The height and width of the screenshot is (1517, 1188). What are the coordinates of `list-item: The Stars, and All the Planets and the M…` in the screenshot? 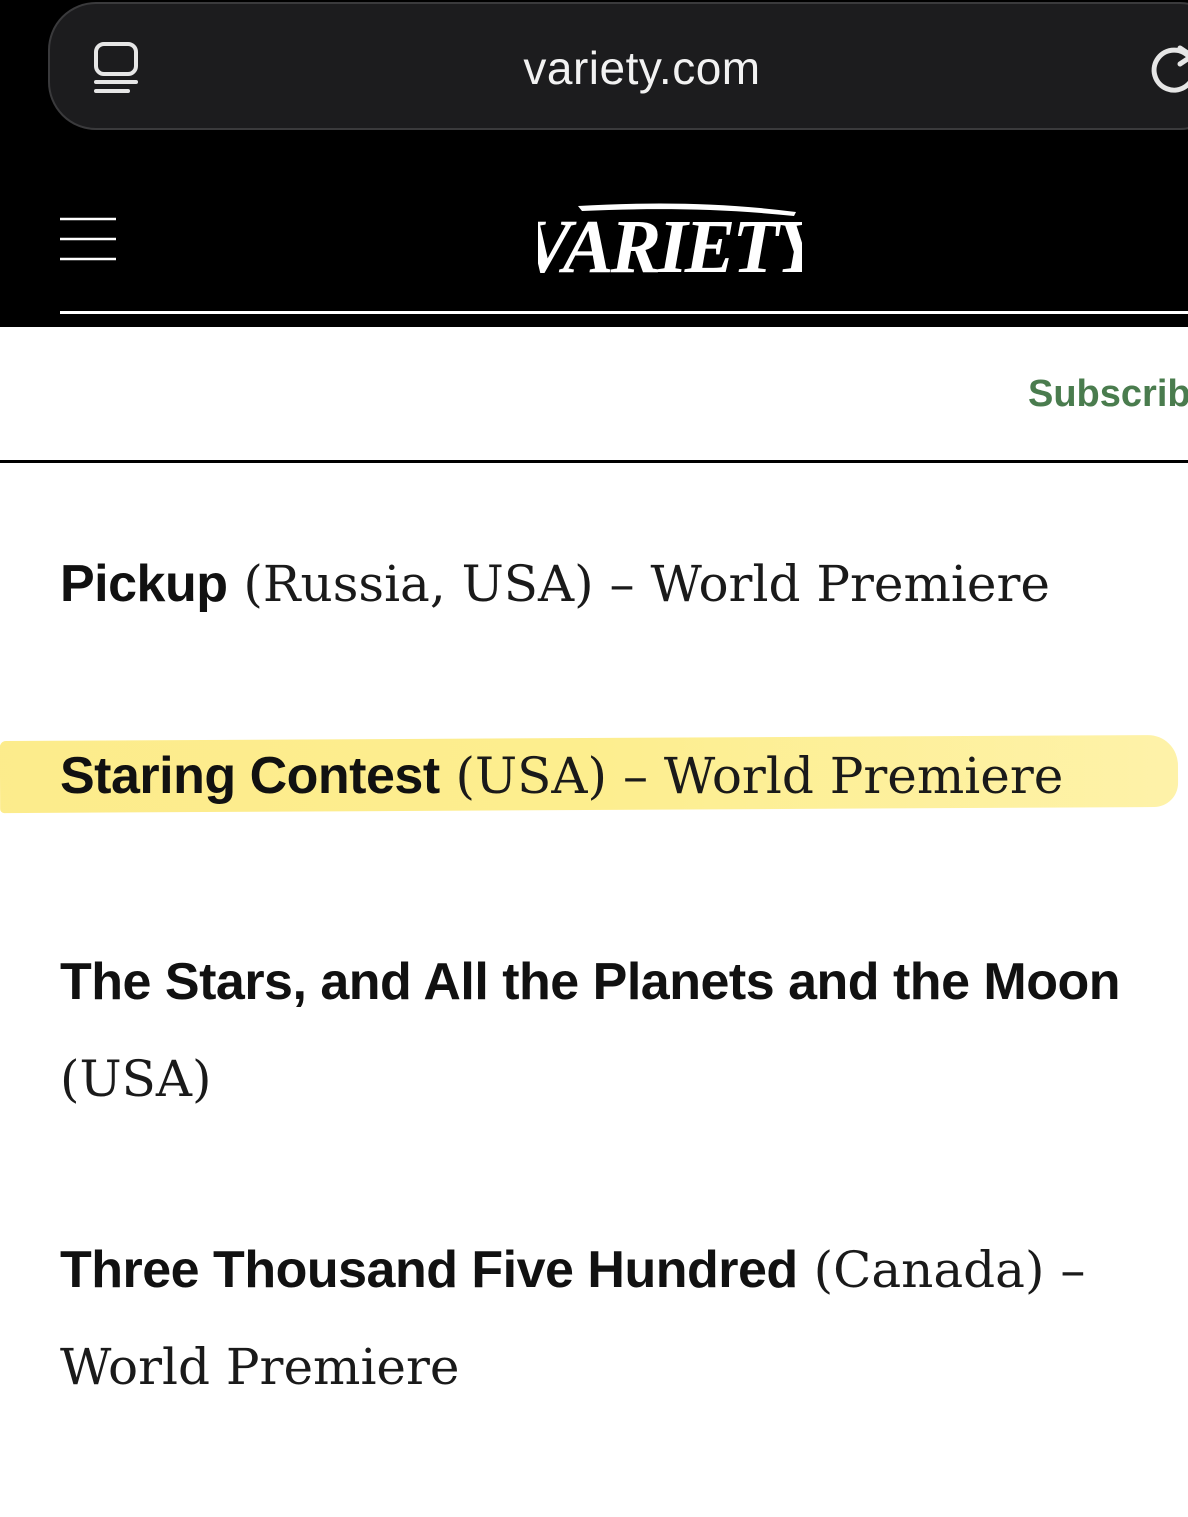 It's located at (615, 1031).